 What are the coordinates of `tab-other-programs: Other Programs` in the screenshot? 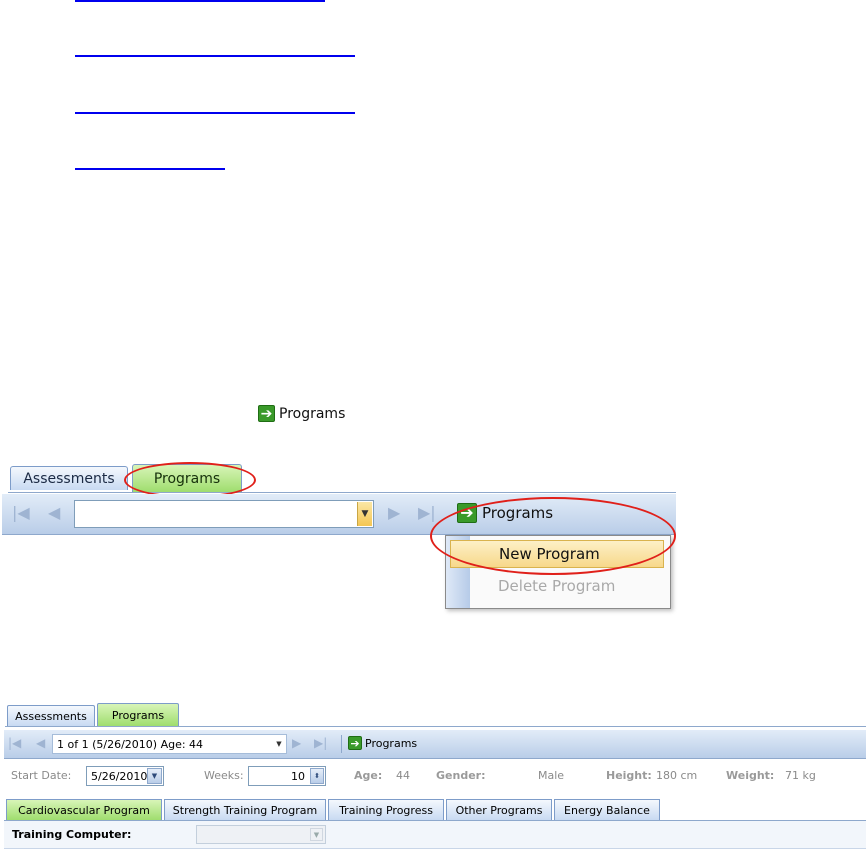 It's located at (499, 809).